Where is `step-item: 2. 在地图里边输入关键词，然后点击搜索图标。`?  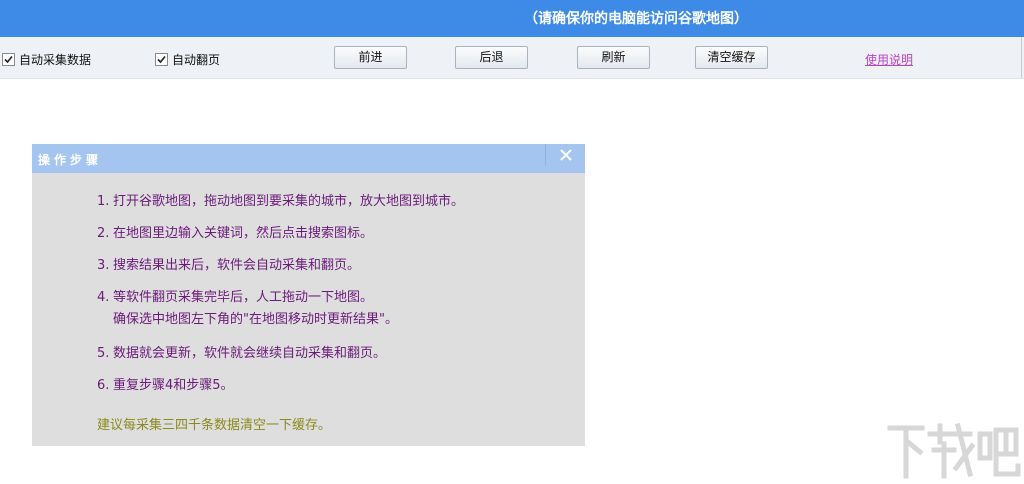
step-item: 2. 在地图里边输入关键词，然后点击搜索图标。 is located at coordinates (235, 234).